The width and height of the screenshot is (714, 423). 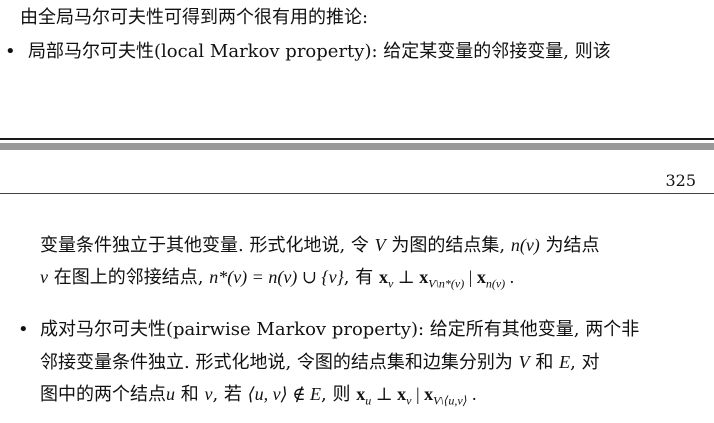 What do you see at coordinates (416, 396) in the screenshot?
I see `math-independence-pairwise: xu ⊥ xv | xV\⟨u,v⟩ .` at bounding box center [416, 396].